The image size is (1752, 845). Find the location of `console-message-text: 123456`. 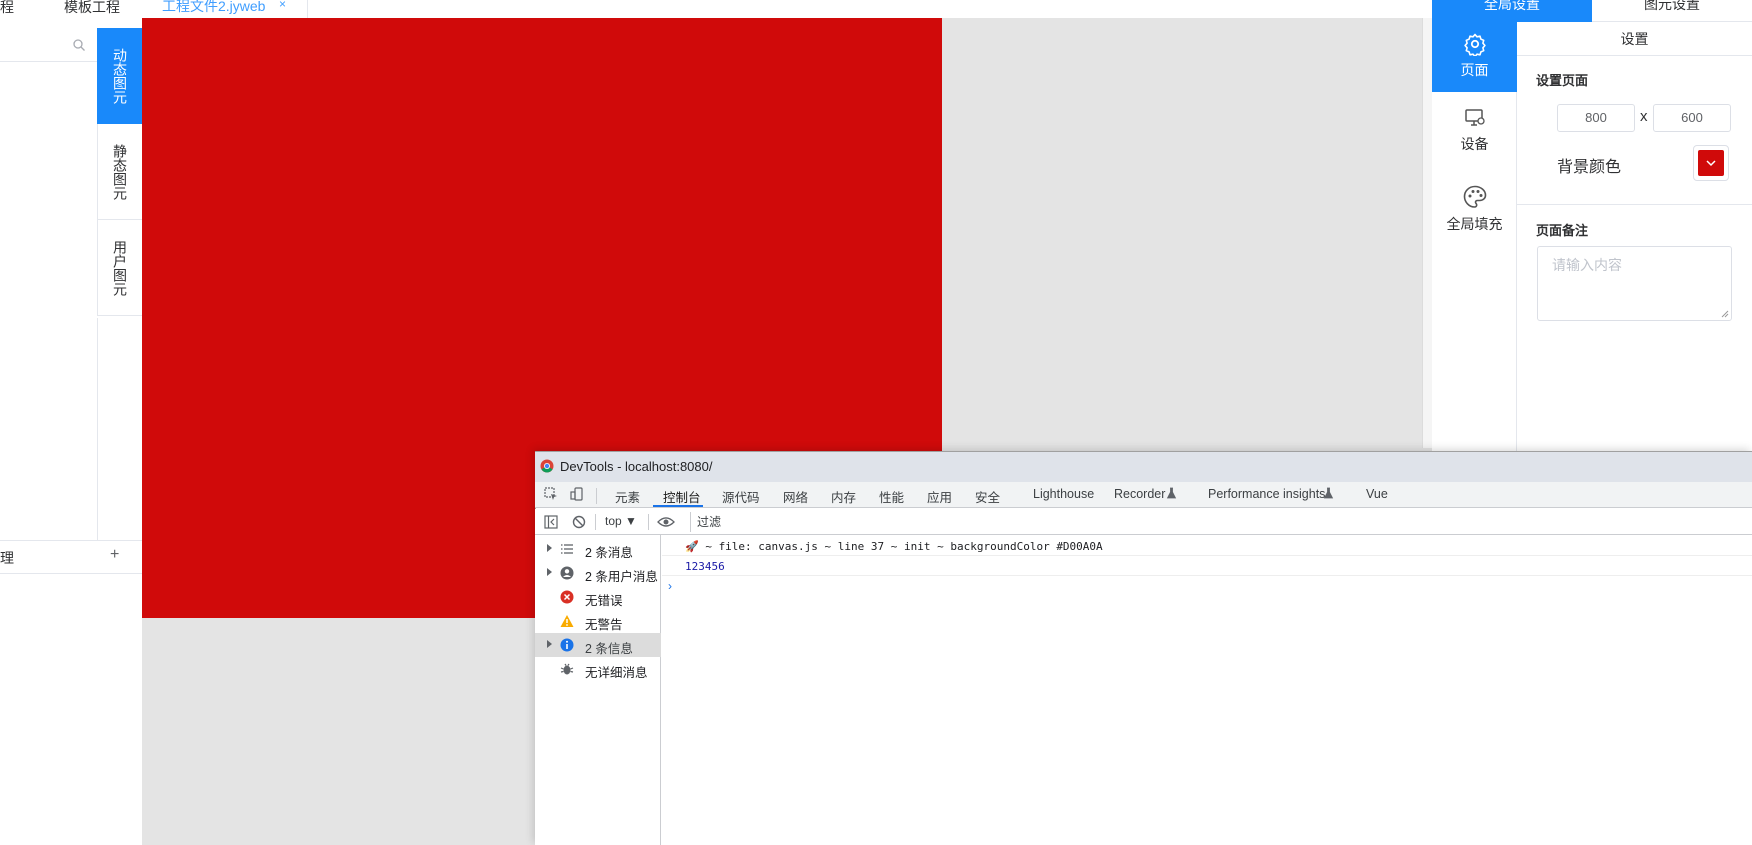

console-message-text: 123456 is located at coordinates (705, 566).